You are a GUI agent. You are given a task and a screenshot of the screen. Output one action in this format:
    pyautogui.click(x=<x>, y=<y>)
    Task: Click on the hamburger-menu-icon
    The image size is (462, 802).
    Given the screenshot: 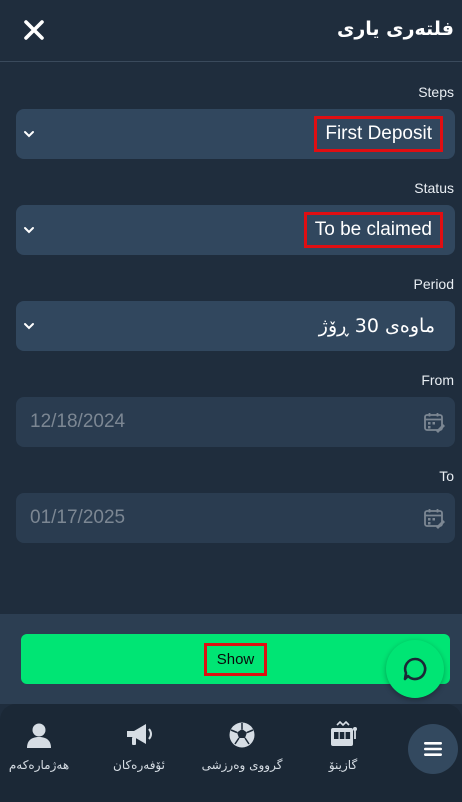 What is the action you would take?
    pyautogui.click(x=433, y=749)
    